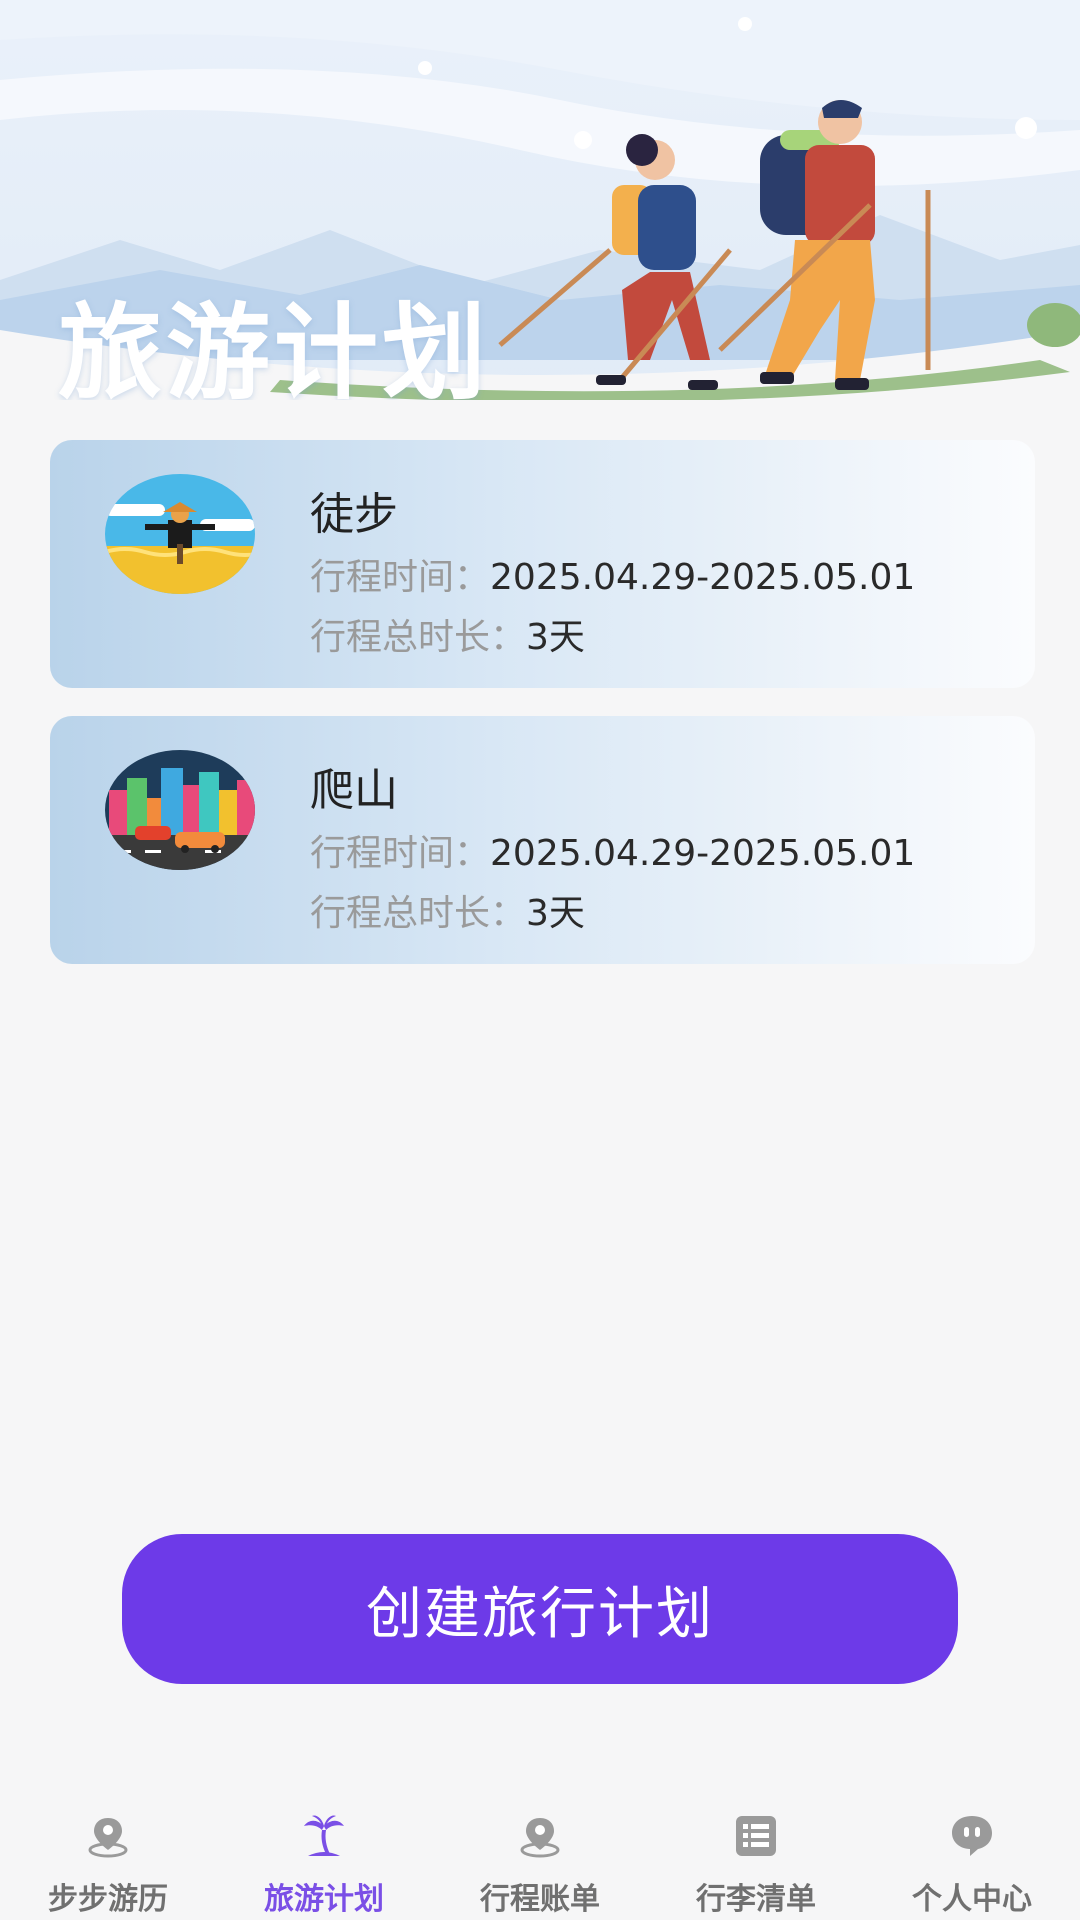  What do you see at coordinates (972, 1899) in the screenshot?
I see `tab-label: 个人中心` at bounding box center [972, 1899].